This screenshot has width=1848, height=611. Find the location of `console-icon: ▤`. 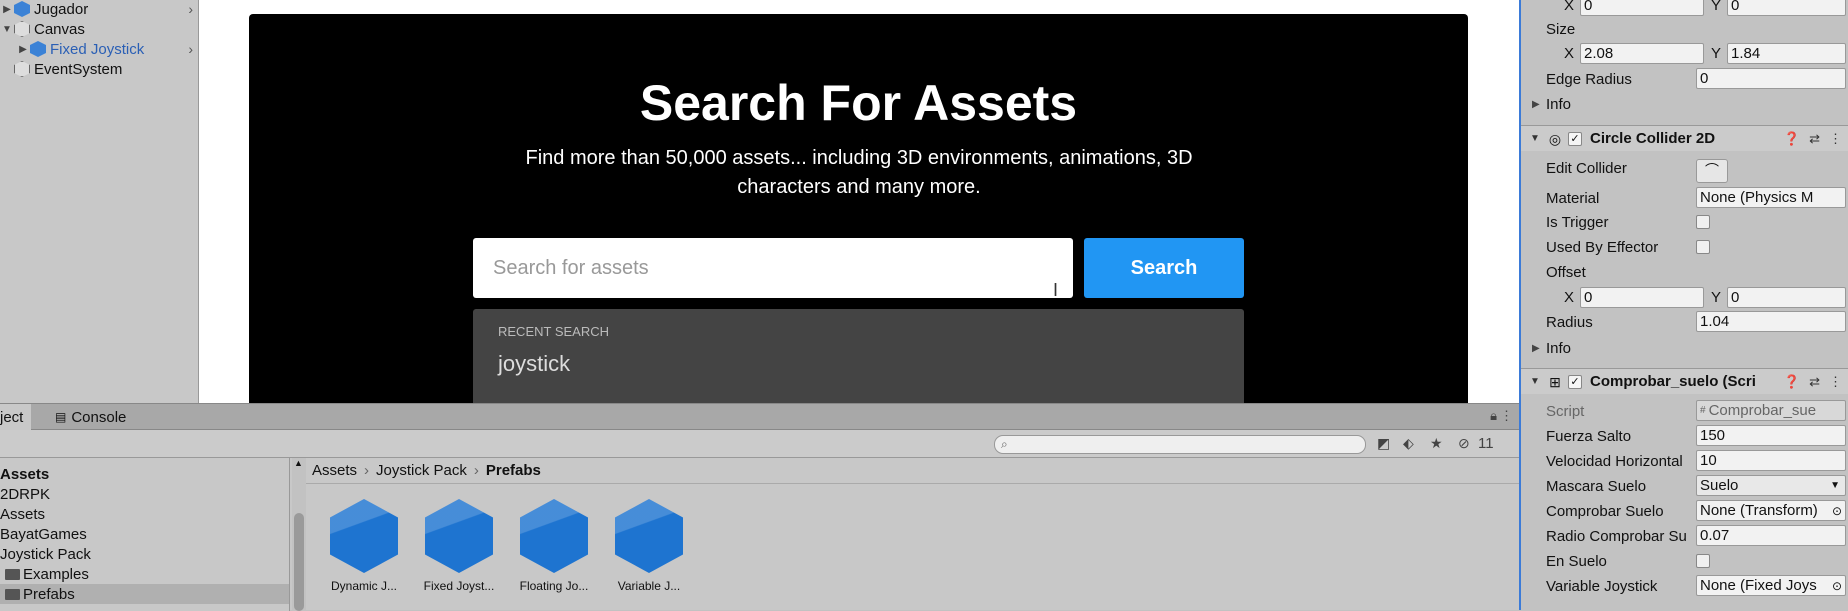

console-icon: ▤ is located at coordinates (61, 417).